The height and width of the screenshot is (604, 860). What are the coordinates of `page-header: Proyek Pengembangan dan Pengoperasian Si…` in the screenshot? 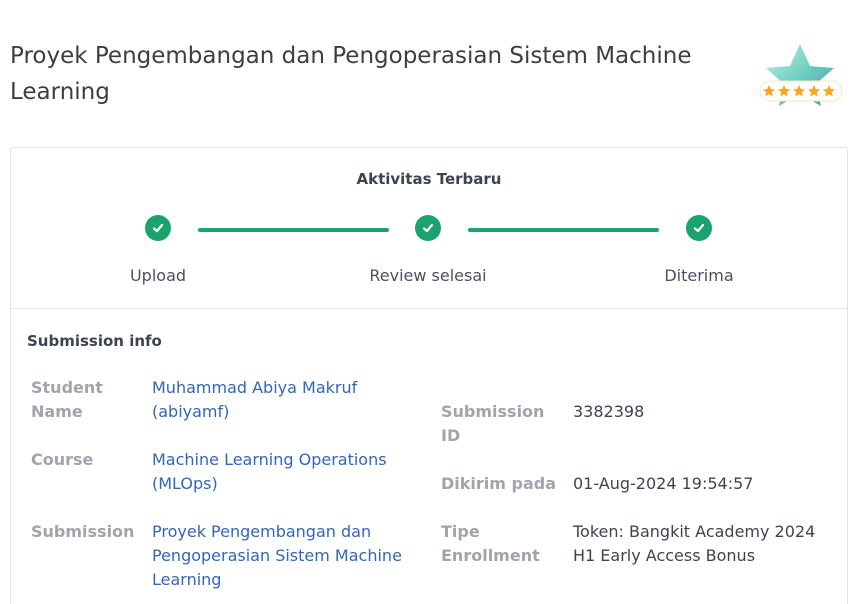 It's located at (370, 74).